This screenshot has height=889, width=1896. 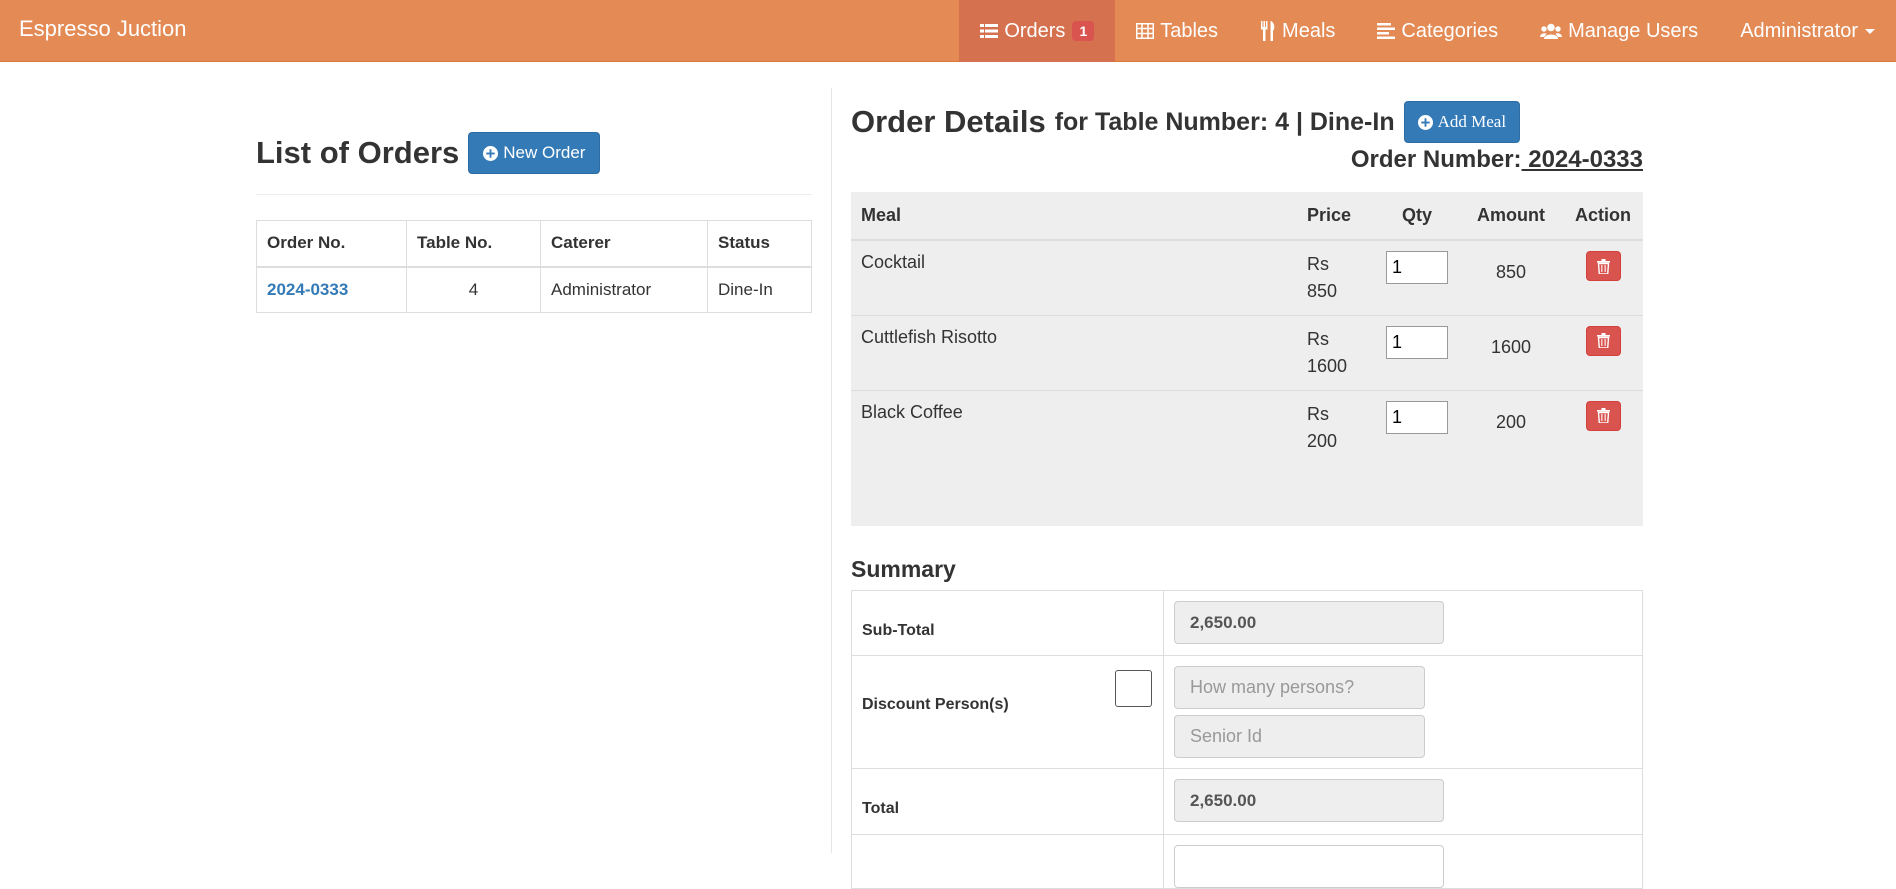 I want to click on table-row: Cuttlefish Risotto Rs 1600 1600, so click(x=1247, y=352).